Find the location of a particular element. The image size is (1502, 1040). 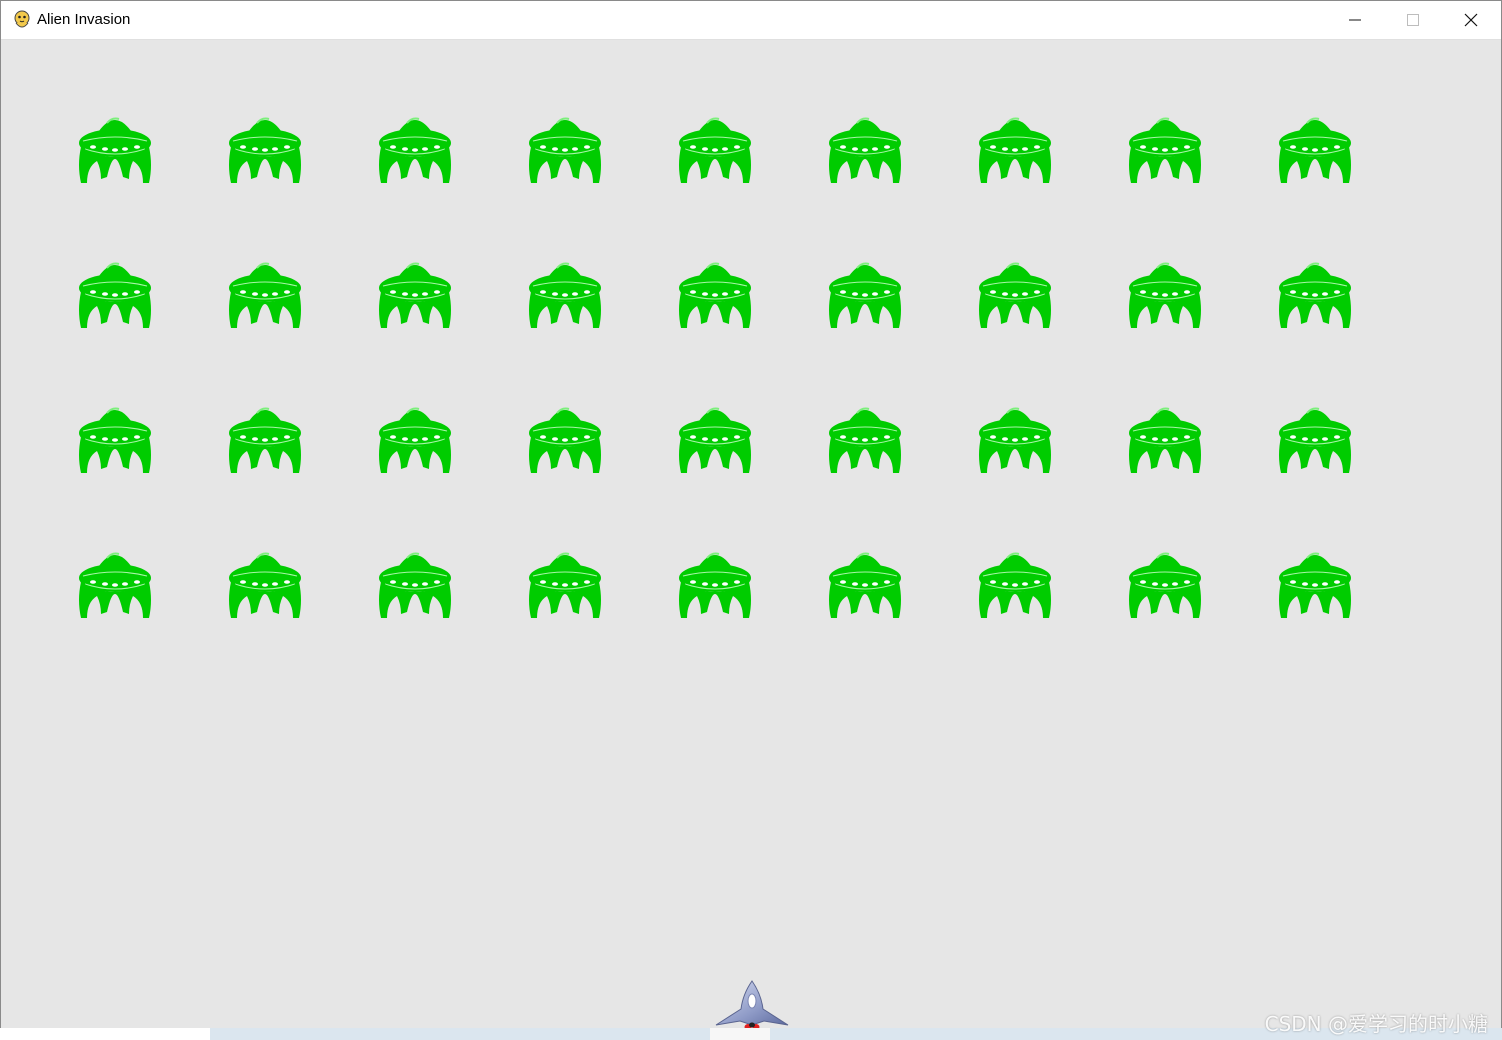

minimize-button is located at coordinates (1355, 20).